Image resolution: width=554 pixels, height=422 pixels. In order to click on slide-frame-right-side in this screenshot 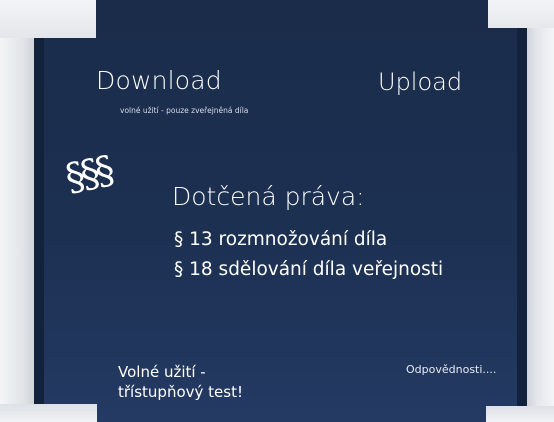, I will do `click(540, 211)`.